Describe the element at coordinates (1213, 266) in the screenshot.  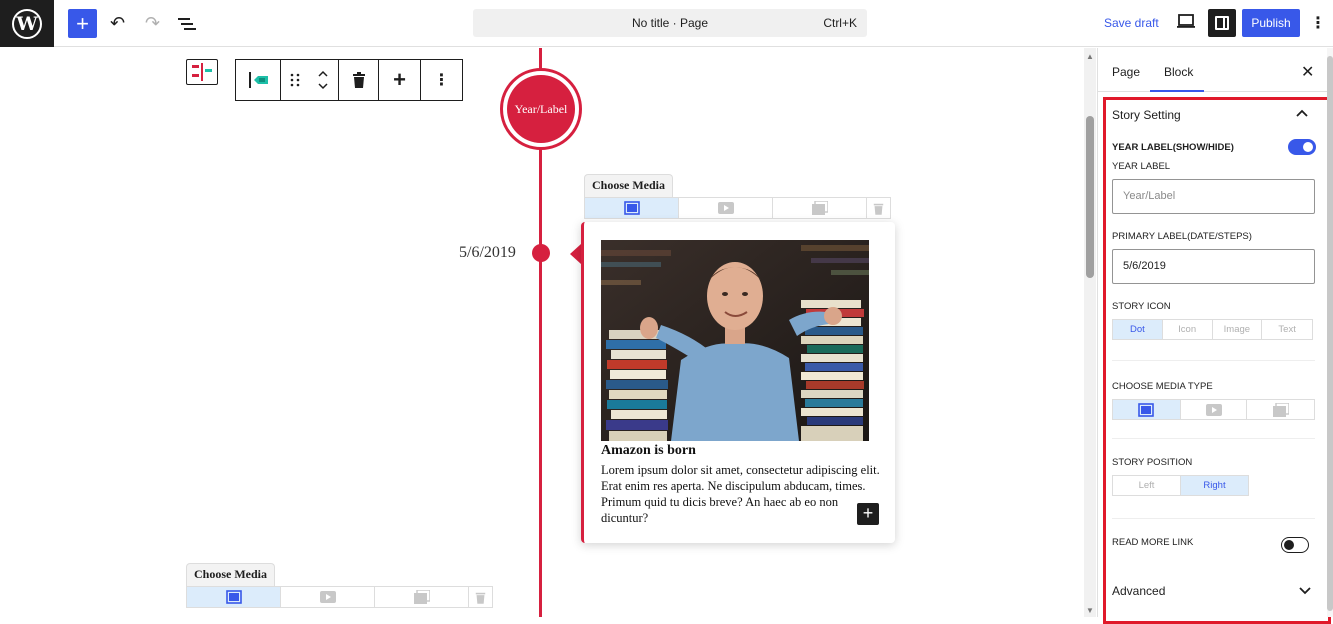
I see `primary-label-input: 5/6/2019` at that location.